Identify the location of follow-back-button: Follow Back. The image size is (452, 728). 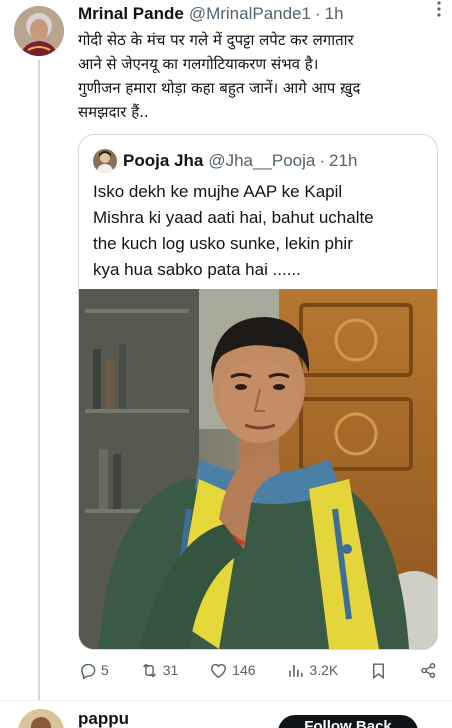
(348, 721).